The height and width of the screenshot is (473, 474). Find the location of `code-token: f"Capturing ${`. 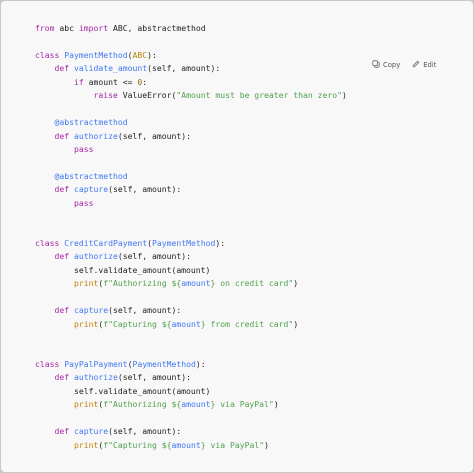

code-token: f"Capturing ${ is located at coordinates (137, 323).